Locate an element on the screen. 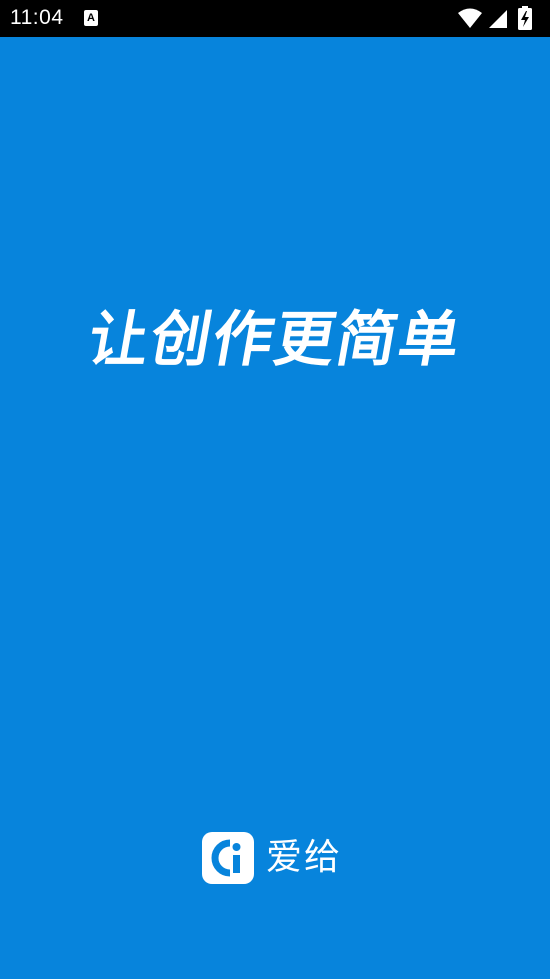  notification-a-icon: A is located at coordinates (91, 18).